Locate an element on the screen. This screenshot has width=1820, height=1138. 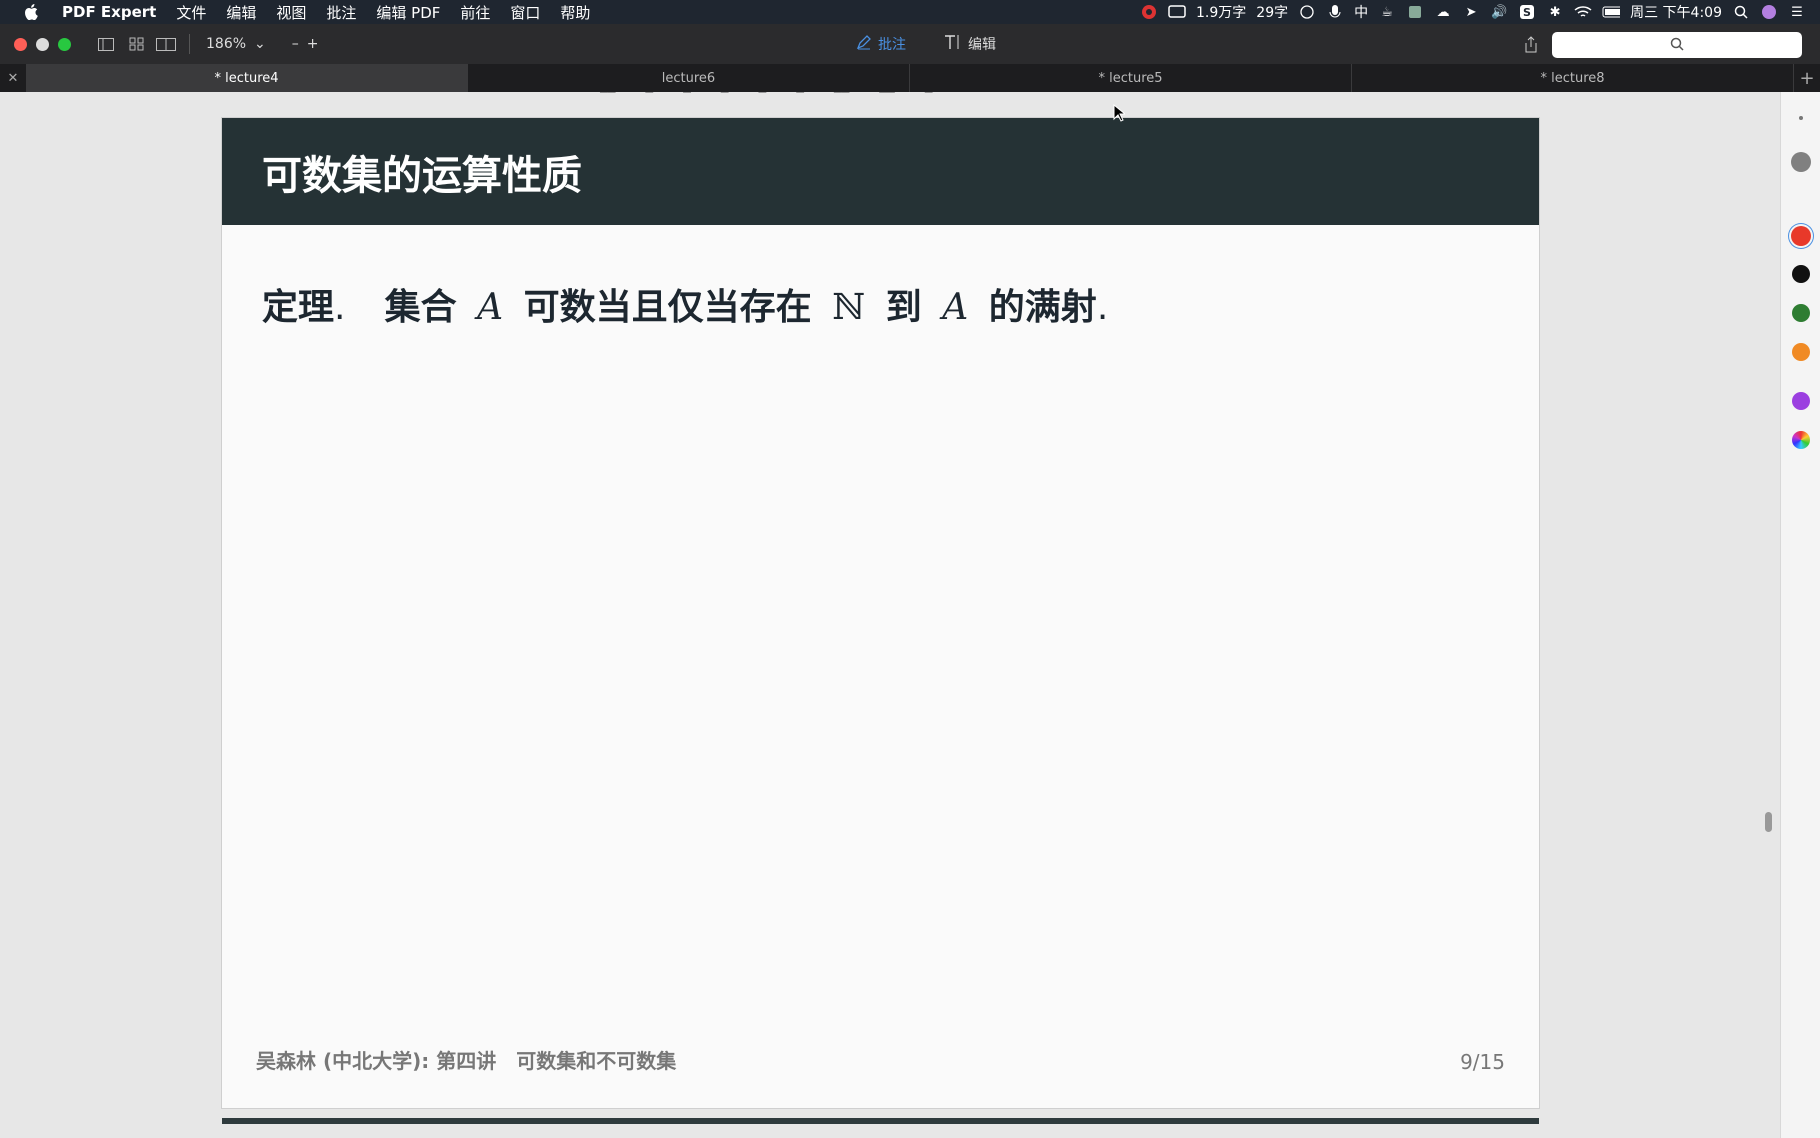
display-icon is located at coordinates (1177, 12).